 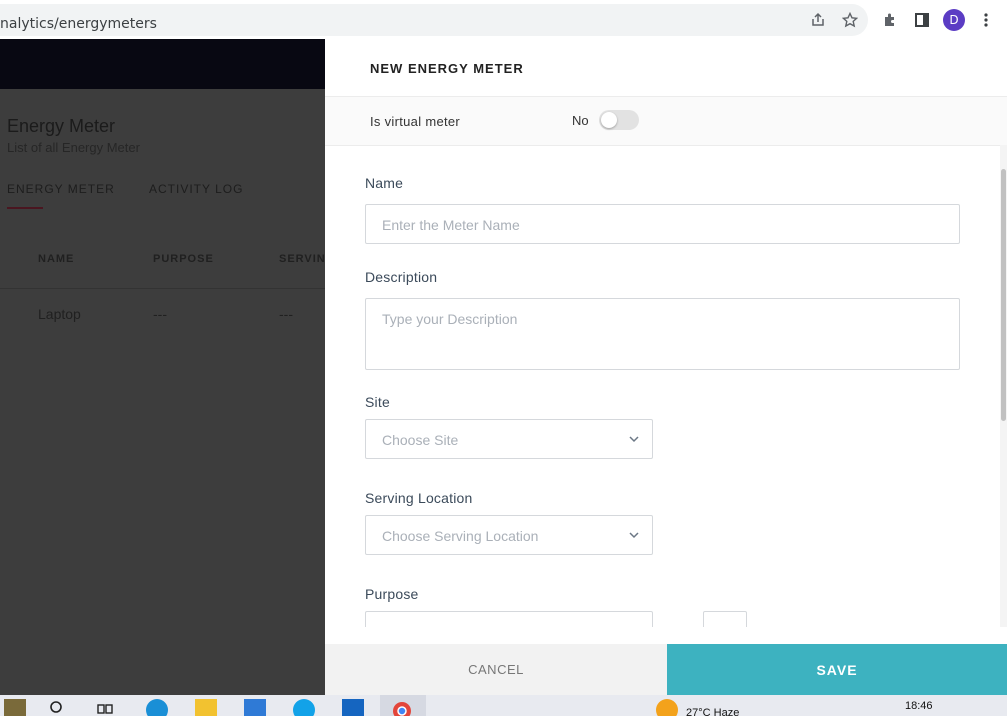 What do you see at coordinates (460, 536) in the screenshot?
I see `serving-location-placeholder: Choose Serving Location` at bounding box center [460, 536].